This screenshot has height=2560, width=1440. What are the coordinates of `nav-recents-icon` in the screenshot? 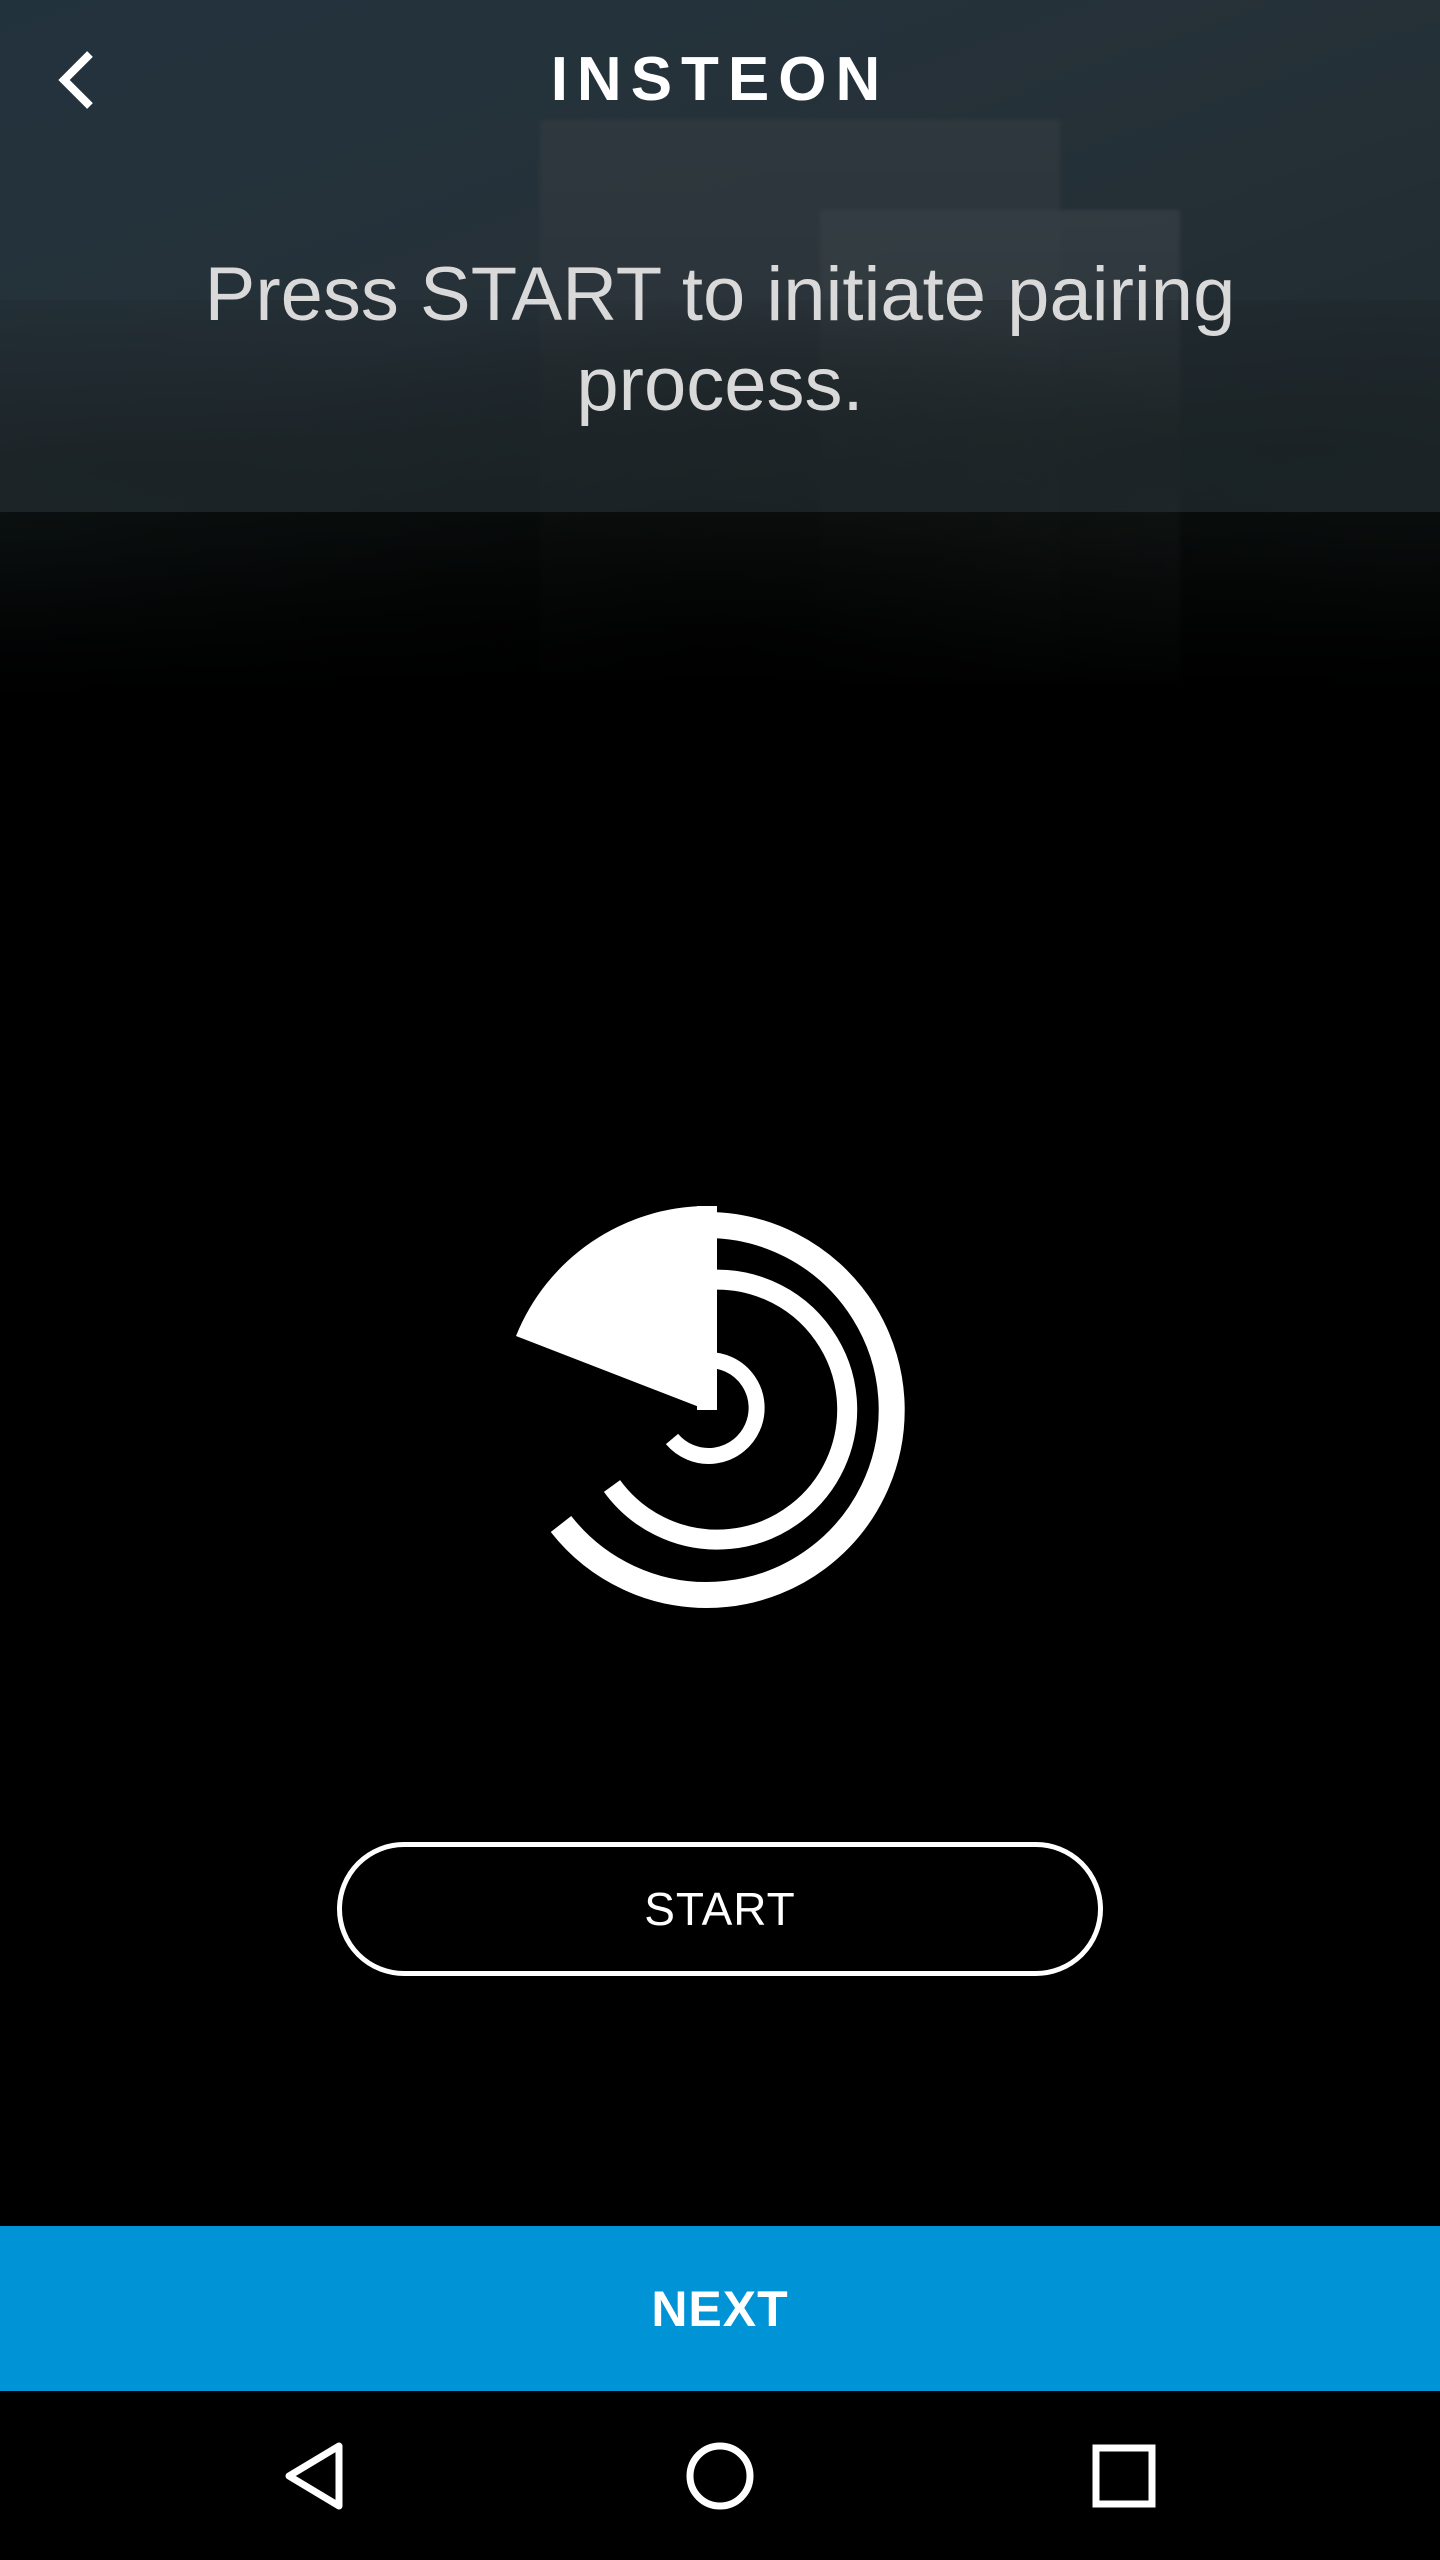 It's located at (1124, 2475).